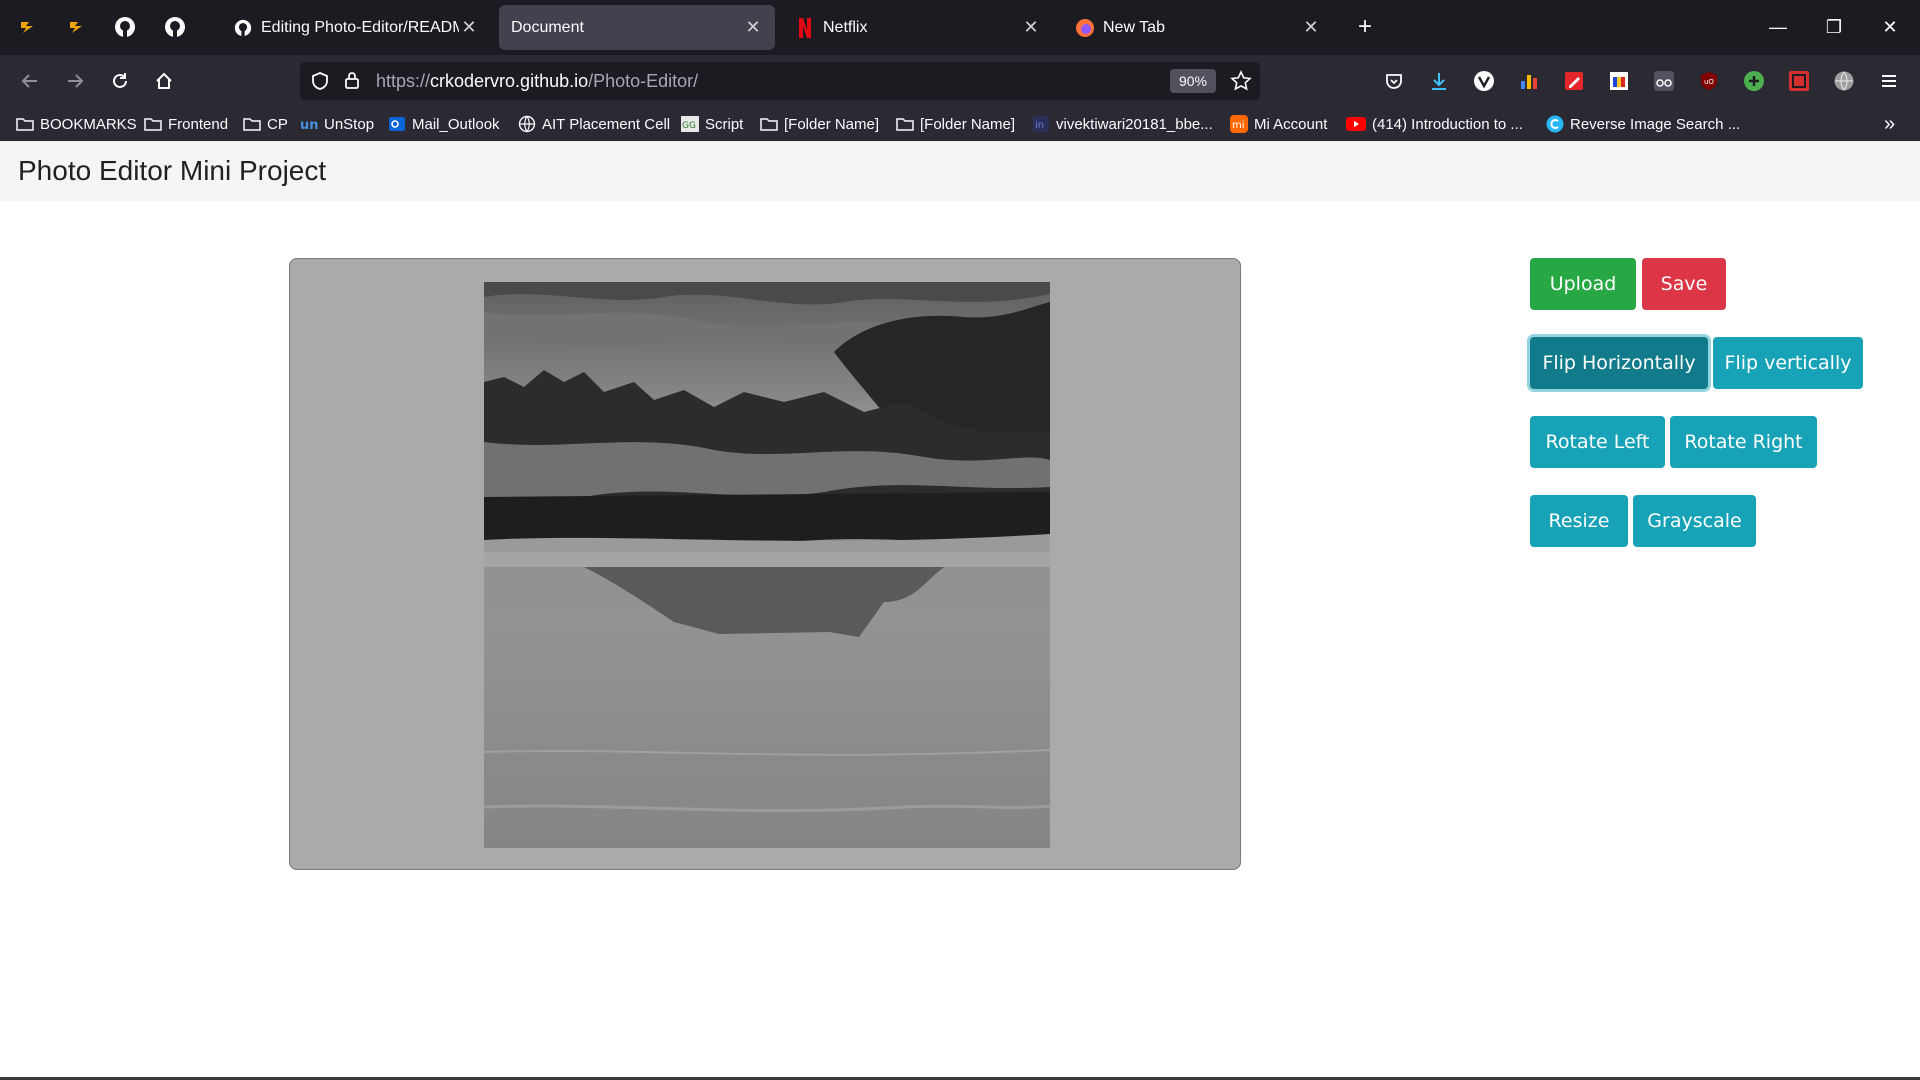 The height and width of the screenshot is (1080, 1920). Describe the element at coordinates (509, 81) in the screenshot. I see `url-host: crkodervro.github.io` at that location.